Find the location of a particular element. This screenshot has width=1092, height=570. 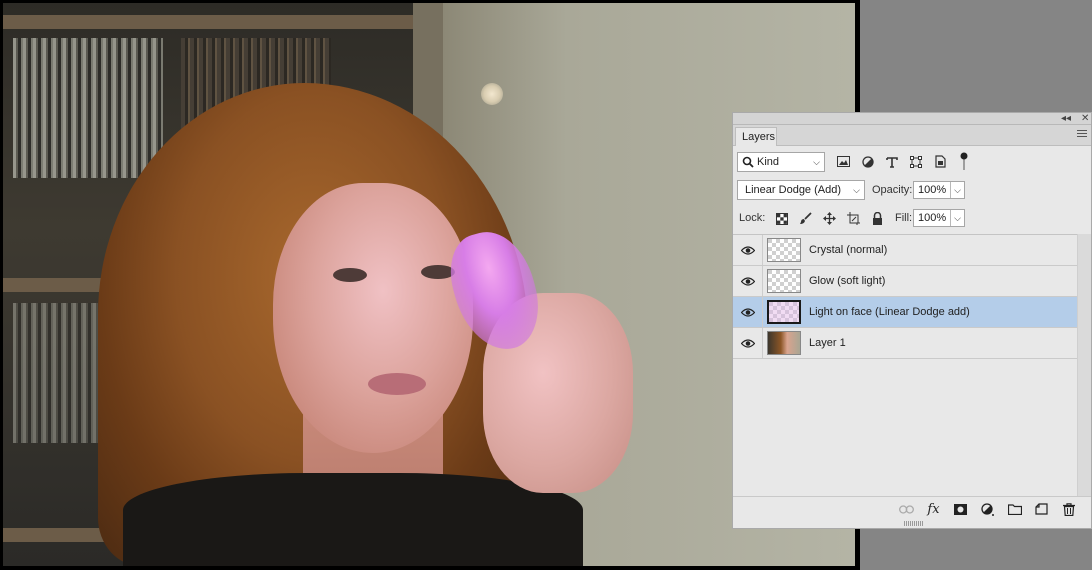

bokeh-light is located at coordinates (492, 94).